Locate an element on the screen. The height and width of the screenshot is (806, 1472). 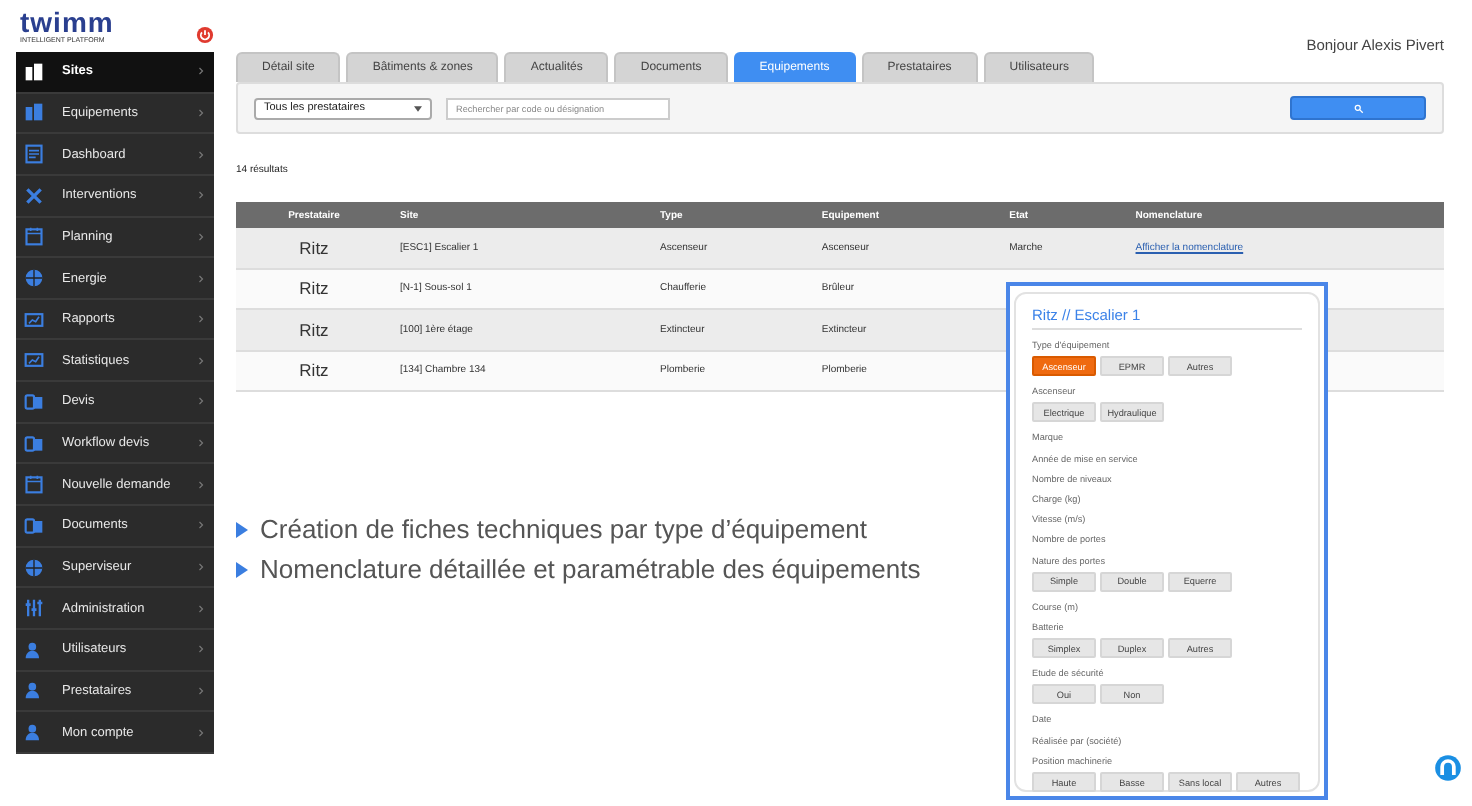
feature-text: Création de fiches techniques par type d’équipement is located at coordinates (564, 529).